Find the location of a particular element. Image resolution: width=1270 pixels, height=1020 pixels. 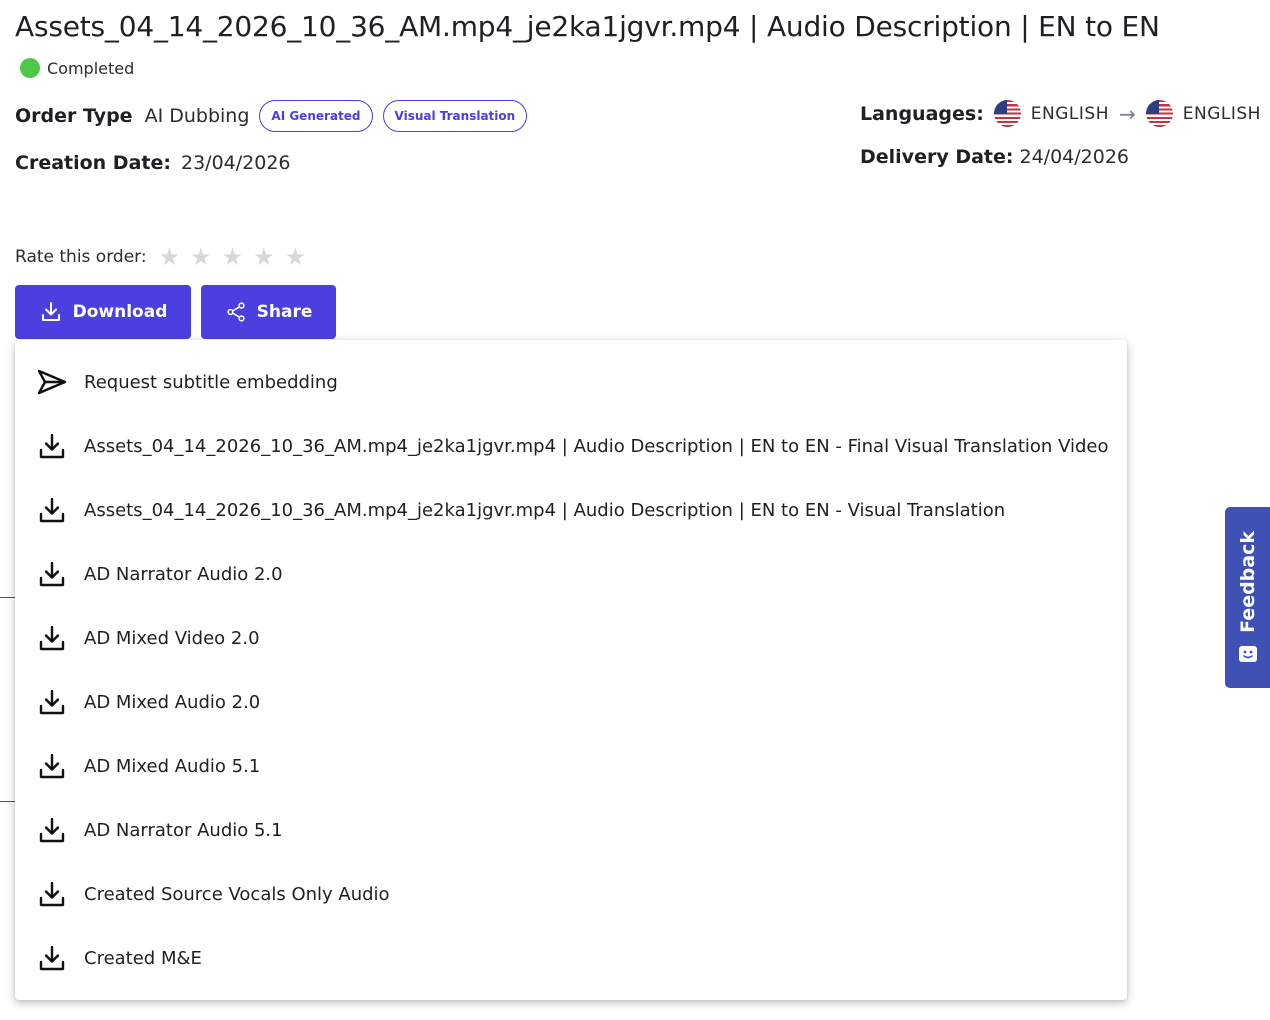

menu-item-label: Created M&E is located at coordinates (143, 958).